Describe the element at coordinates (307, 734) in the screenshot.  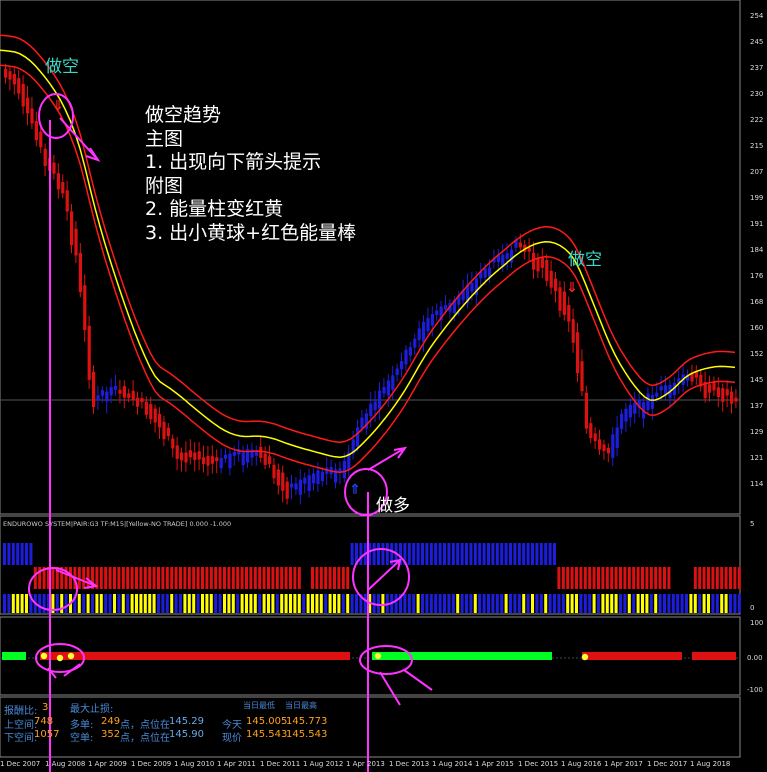
I see `now-b: 145.543` at that location.